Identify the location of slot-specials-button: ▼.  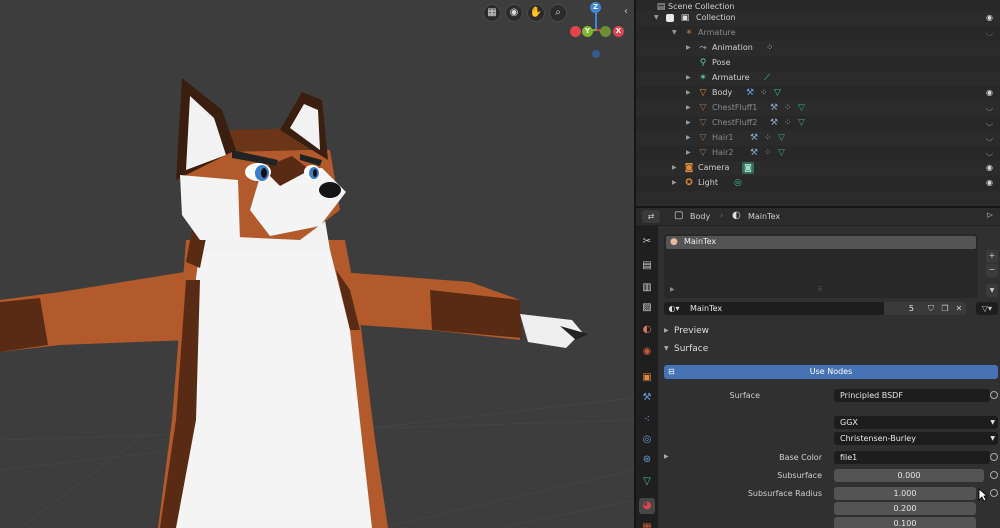
(992, 290).